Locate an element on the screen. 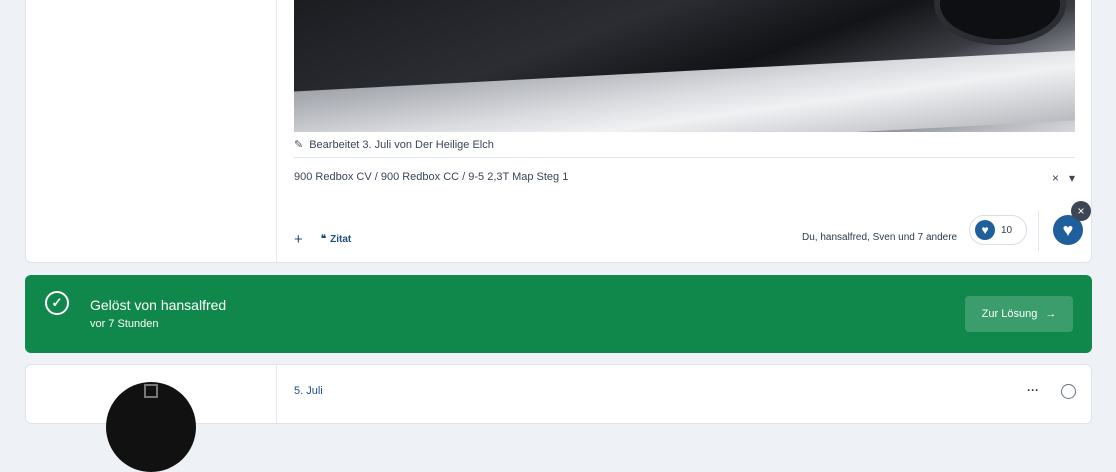 This screenshot has height=472, width=1116. post-actions: + ❝ Zitat is located at coordinates (322, 239).